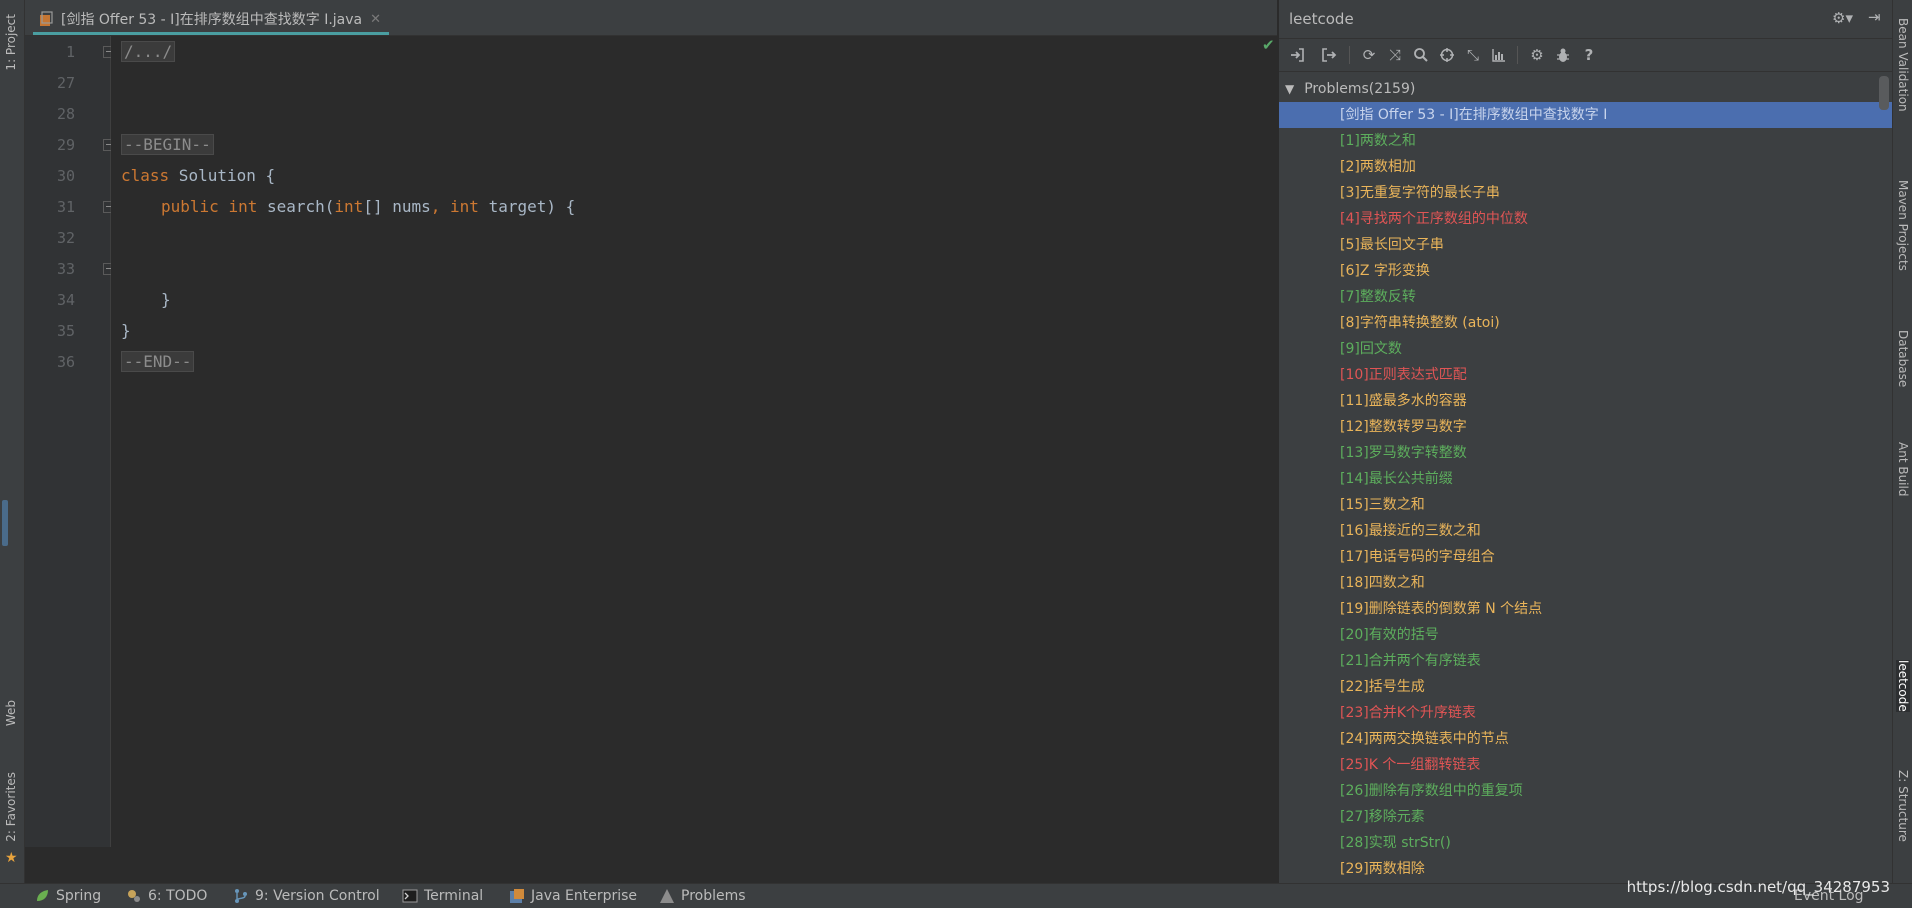 The width and height of the screenshot is (1912, 908). Describe the element at coordinates (11, 713) in the screenshot. I see `web-tool-button: Web` at that location.